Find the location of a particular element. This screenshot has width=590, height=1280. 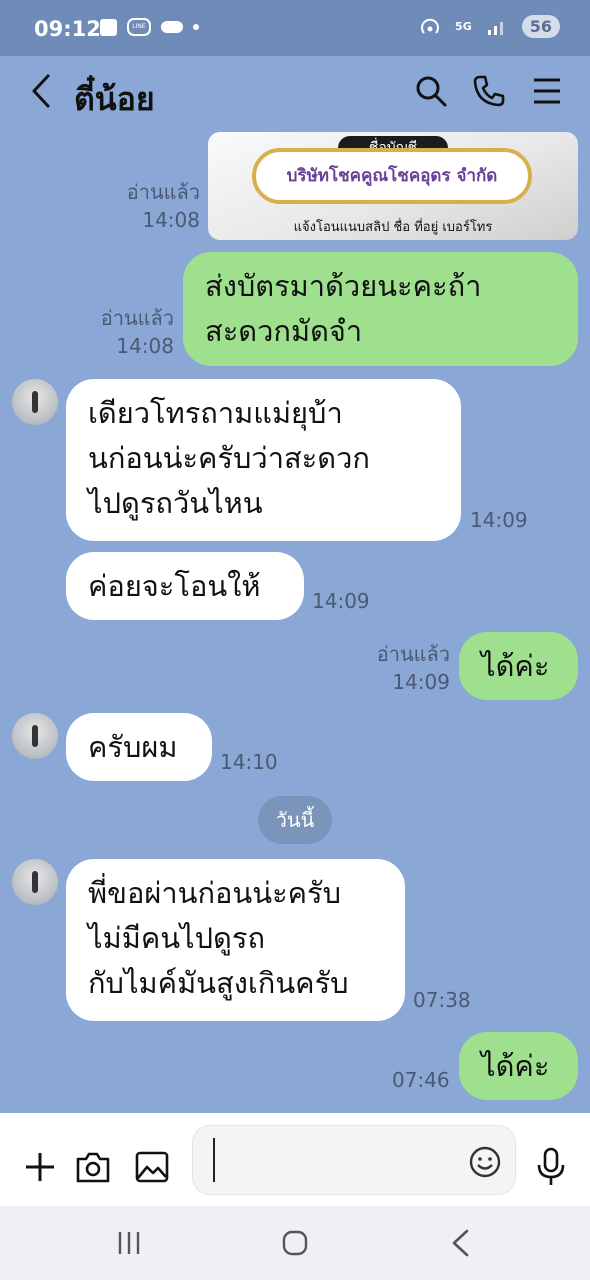

status-time: 09:12 is located at coordinates (67, 29).